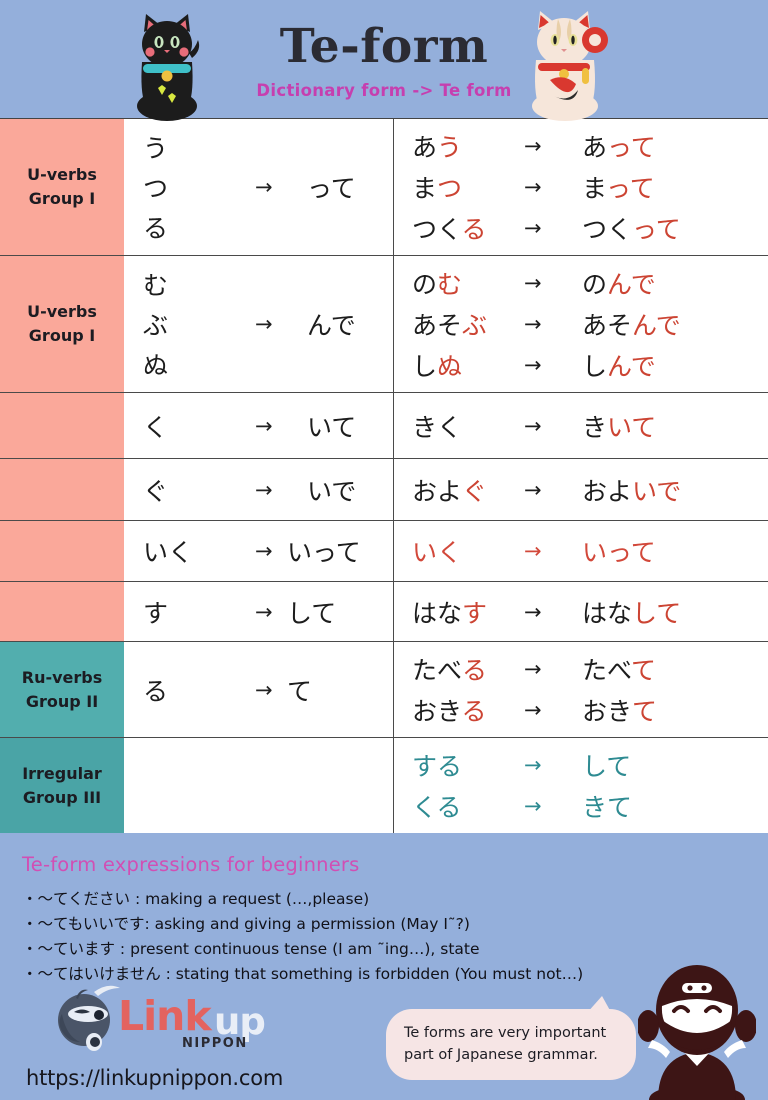 This screenshot has width=768, height=1100. I want to click on example-line: きく → きいて, so click(534, 427).